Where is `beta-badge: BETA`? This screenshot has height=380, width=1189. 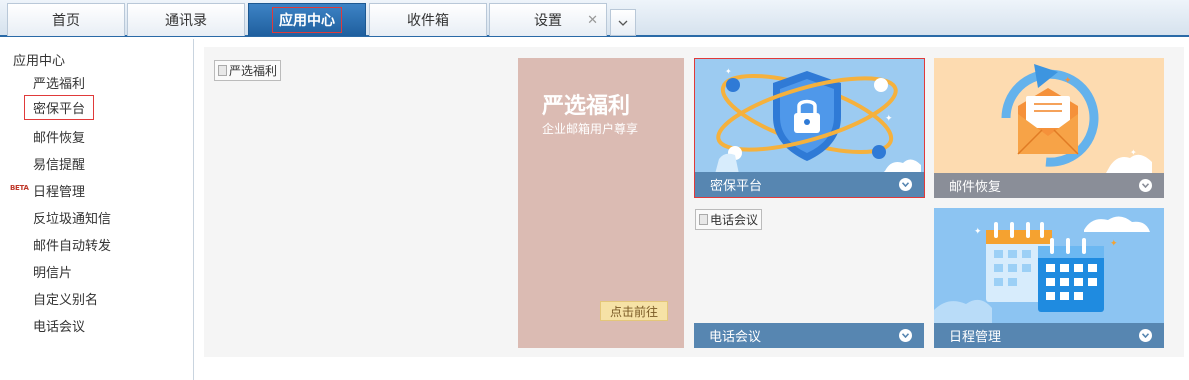 beta-badge: BETA is located at coordinates (19, 188).